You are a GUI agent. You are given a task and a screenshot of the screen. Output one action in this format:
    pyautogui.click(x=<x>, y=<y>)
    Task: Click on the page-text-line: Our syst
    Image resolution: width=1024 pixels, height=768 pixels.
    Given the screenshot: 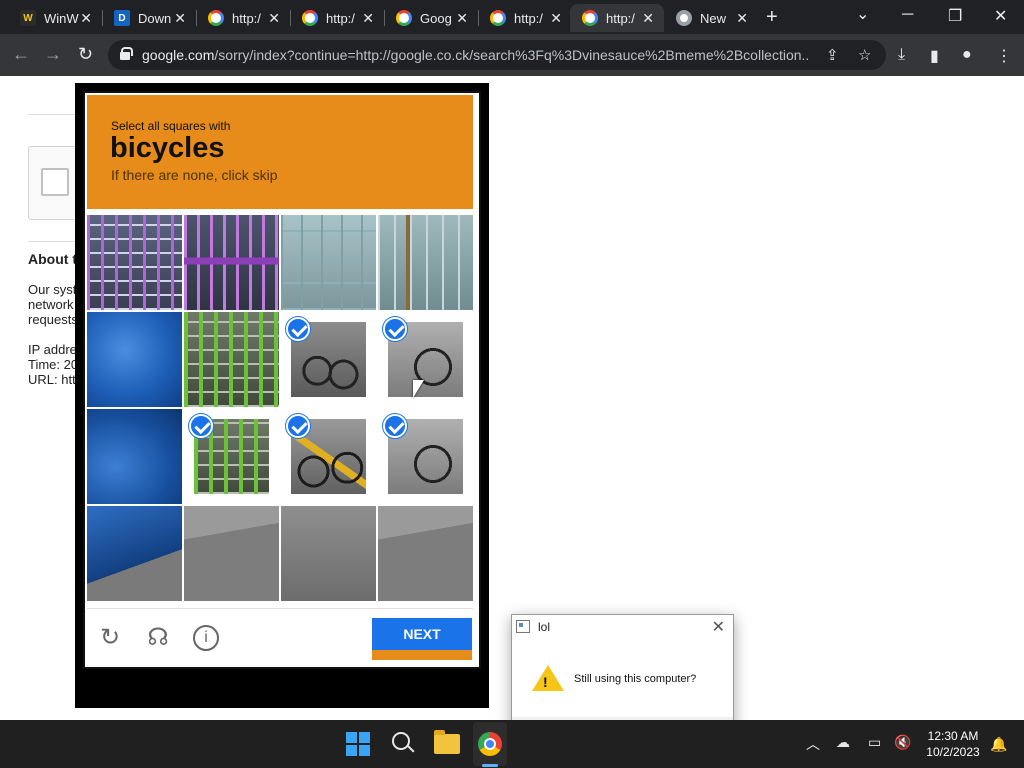 What is the action you would take?
    pyautogui.click(x=52, y=289)
    